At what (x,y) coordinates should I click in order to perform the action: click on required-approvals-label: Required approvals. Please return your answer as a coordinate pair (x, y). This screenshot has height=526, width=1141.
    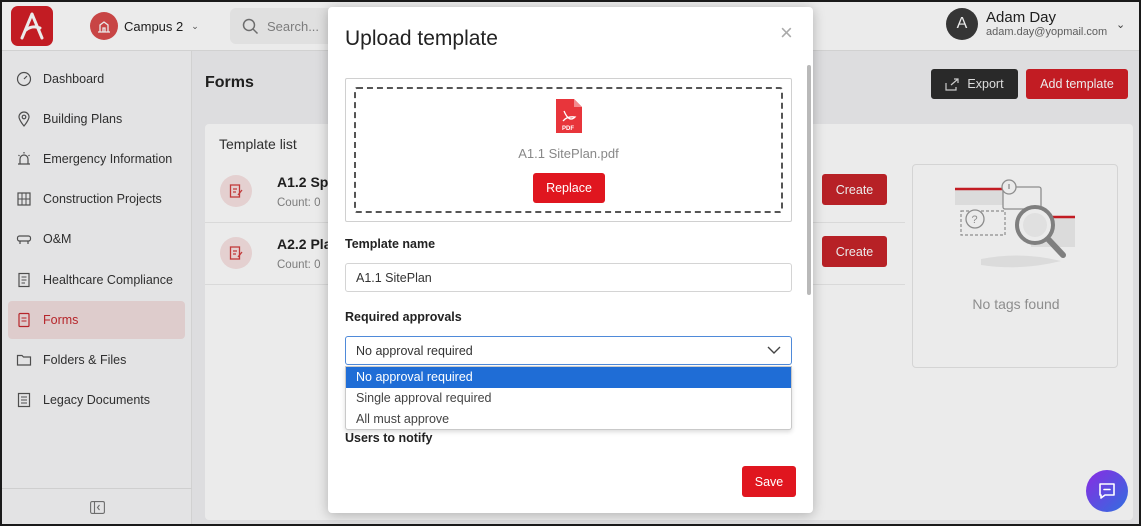
    Looking at the image, I should click on (403, 317).